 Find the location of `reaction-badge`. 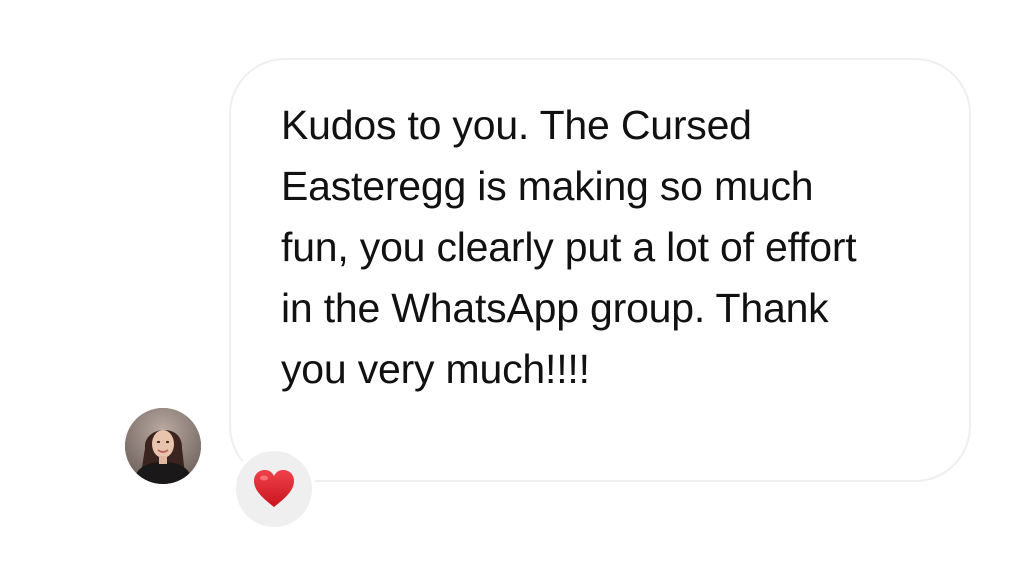

reaction-badge is located at coordinates (274, 489).